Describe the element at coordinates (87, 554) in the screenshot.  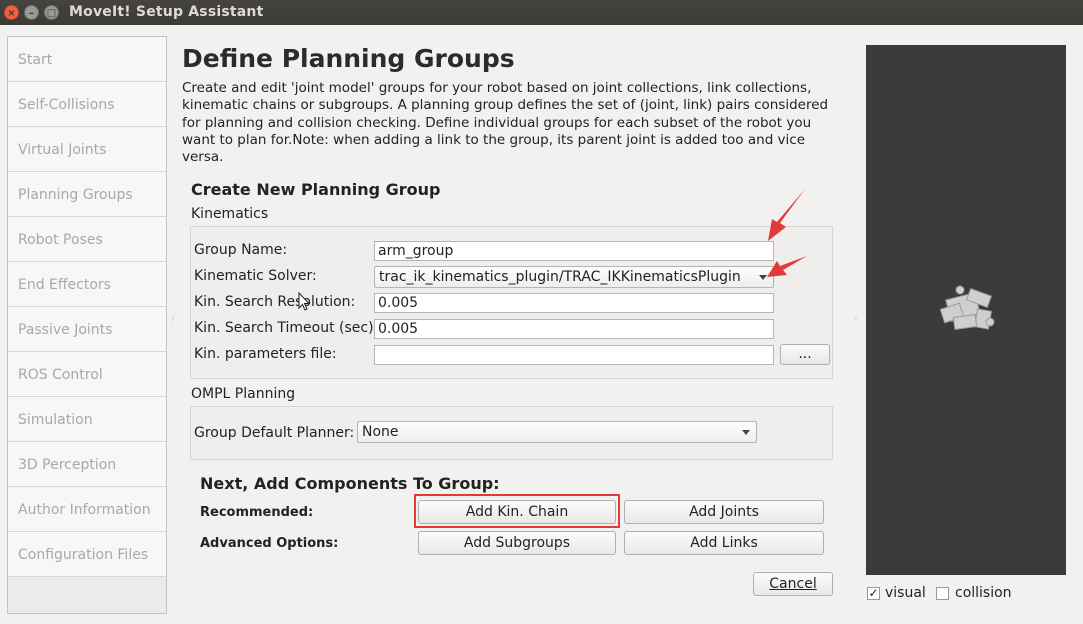
I see `sidebar-item-configuration-files: Configuration Files` at that location.